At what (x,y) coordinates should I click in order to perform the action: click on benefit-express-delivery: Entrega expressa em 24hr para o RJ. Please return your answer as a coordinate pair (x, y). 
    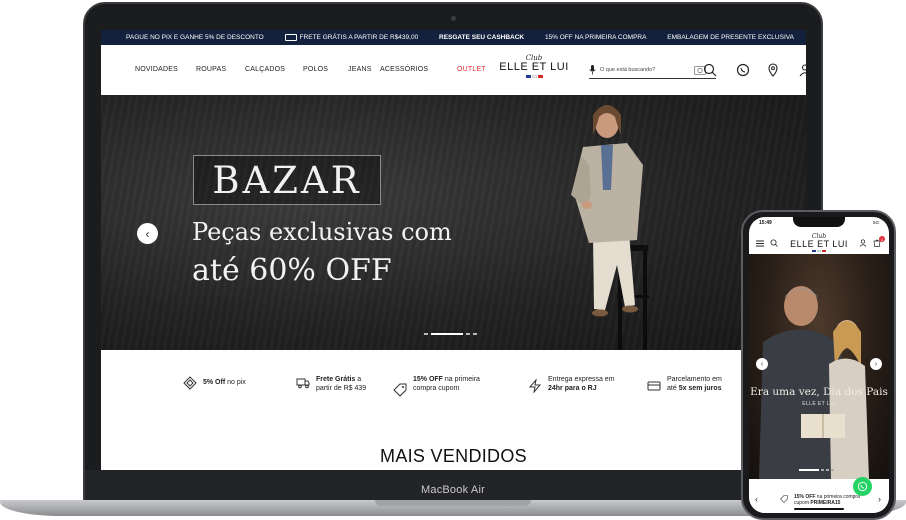
    Looking at the image, I should click on (572, 384).